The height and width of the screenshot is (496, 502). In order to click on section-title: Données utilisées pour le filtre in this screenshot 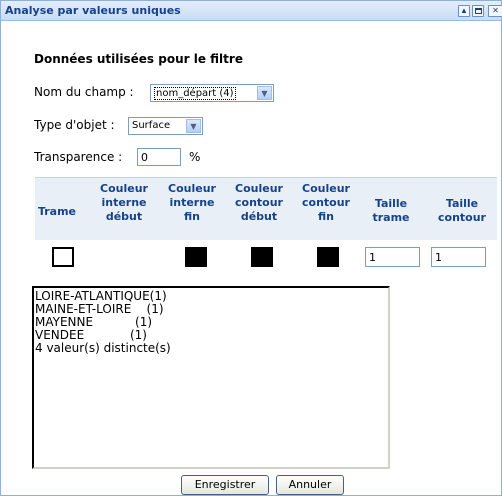, I will do `click(138, 59)`.